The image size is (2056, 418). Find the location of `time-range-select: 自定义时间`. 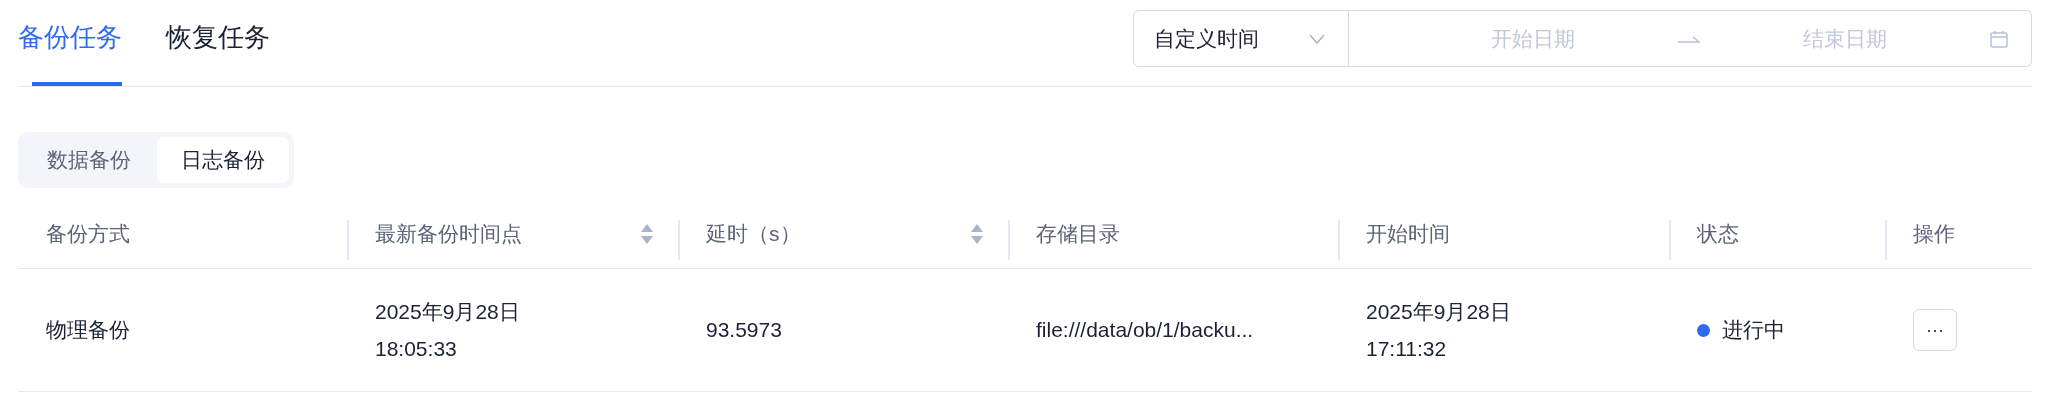

time-range-select: 自定义时间 is located at coordinates (1241, 38).